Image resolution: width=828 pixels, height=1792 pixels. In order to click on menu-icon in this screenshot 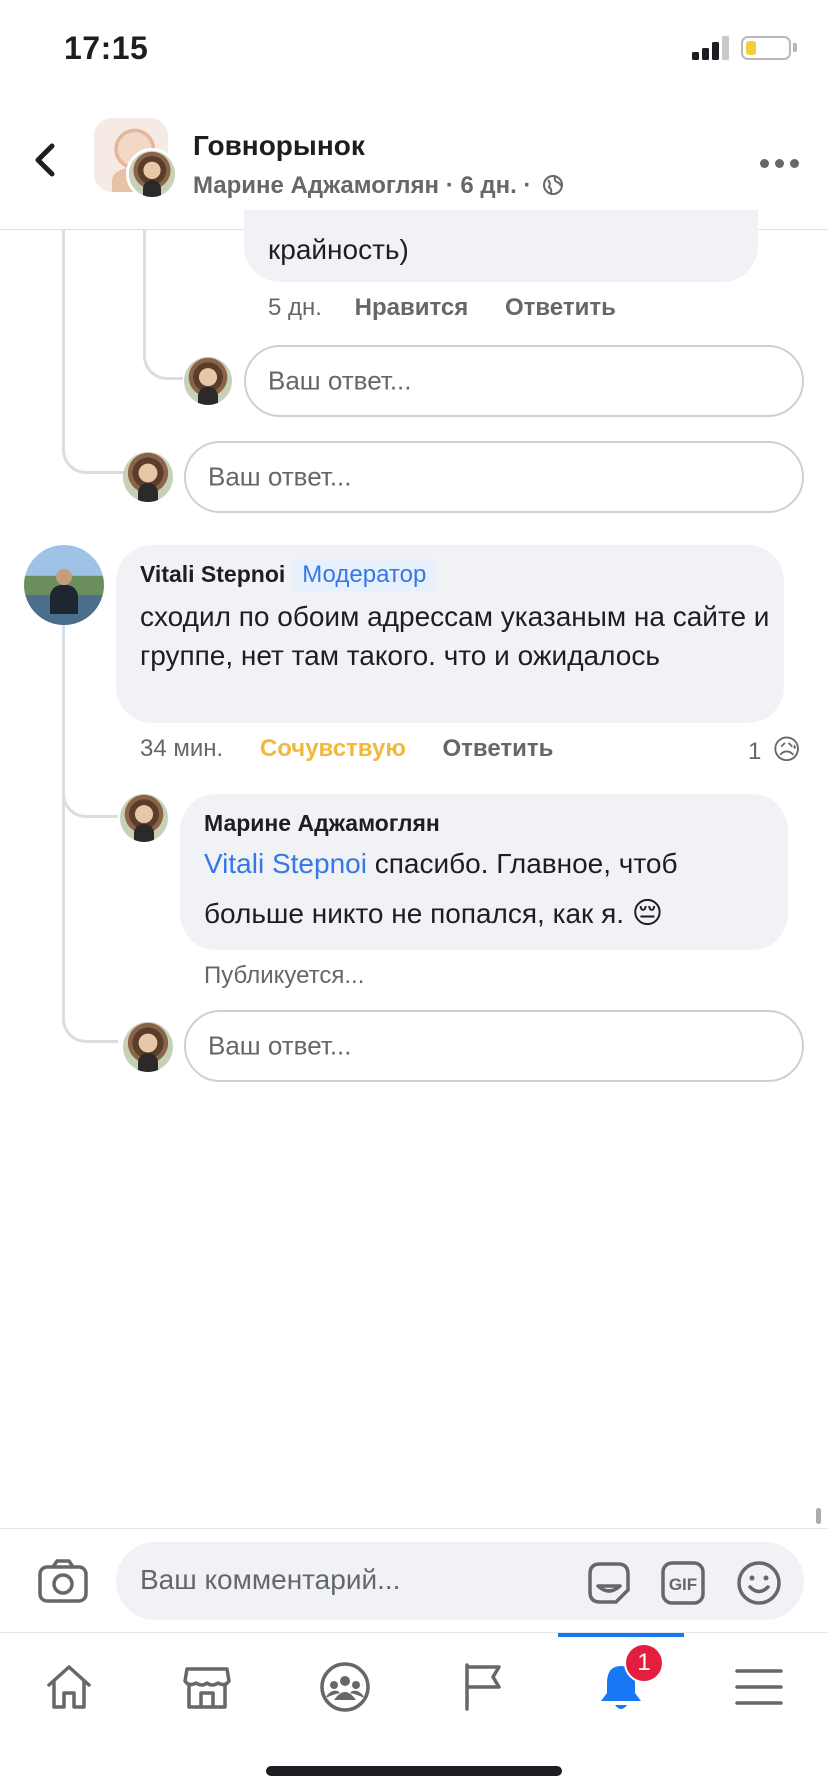, I will do `click(759, 1687)`.